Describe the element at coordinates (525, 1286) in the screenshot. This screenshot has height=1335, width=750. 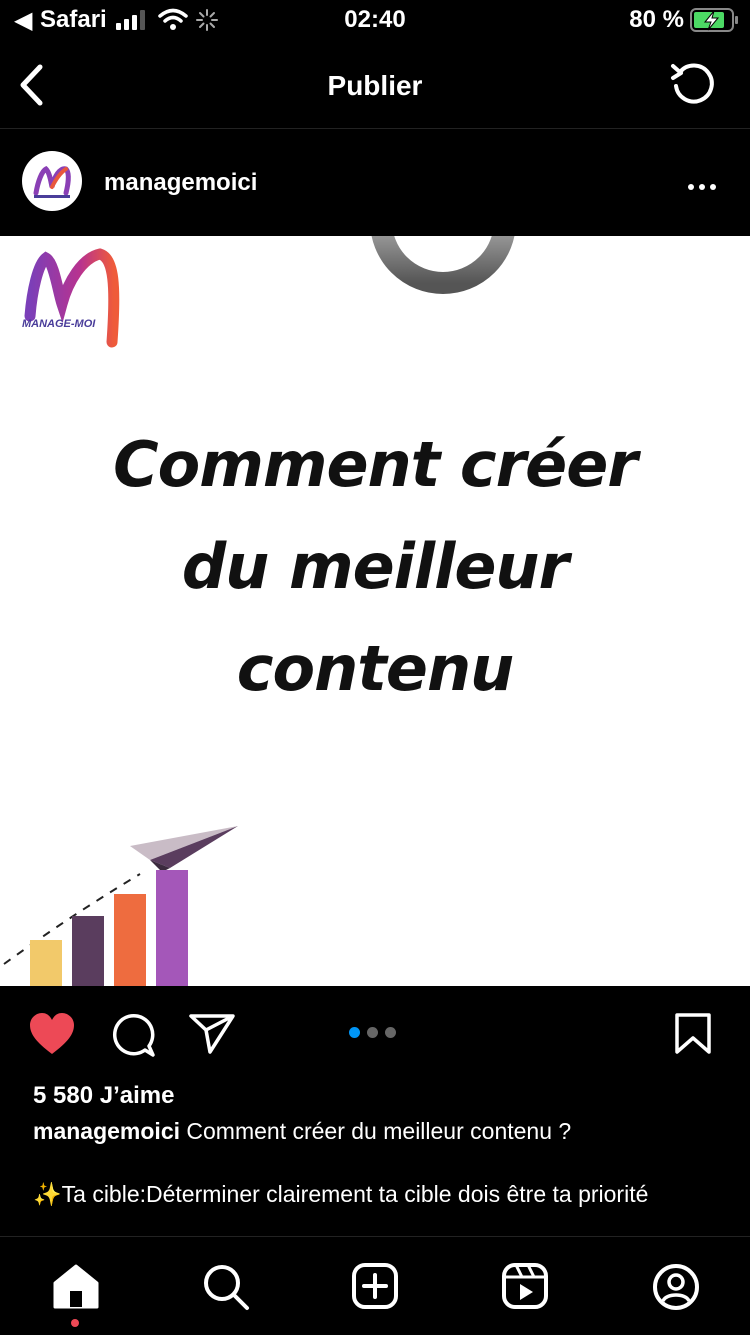
I see `reels-icon` at that location.